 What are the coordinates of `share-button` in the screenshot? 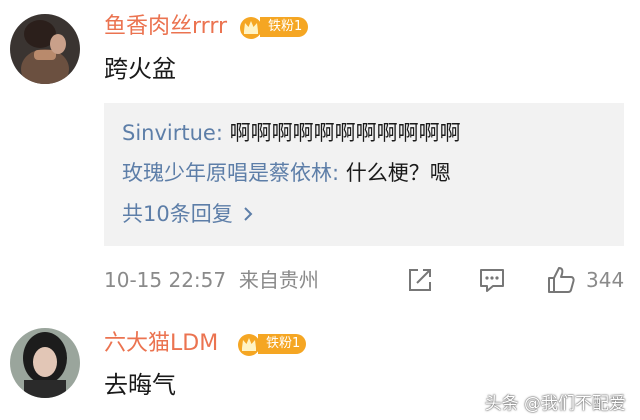 It's located at (420, 280).